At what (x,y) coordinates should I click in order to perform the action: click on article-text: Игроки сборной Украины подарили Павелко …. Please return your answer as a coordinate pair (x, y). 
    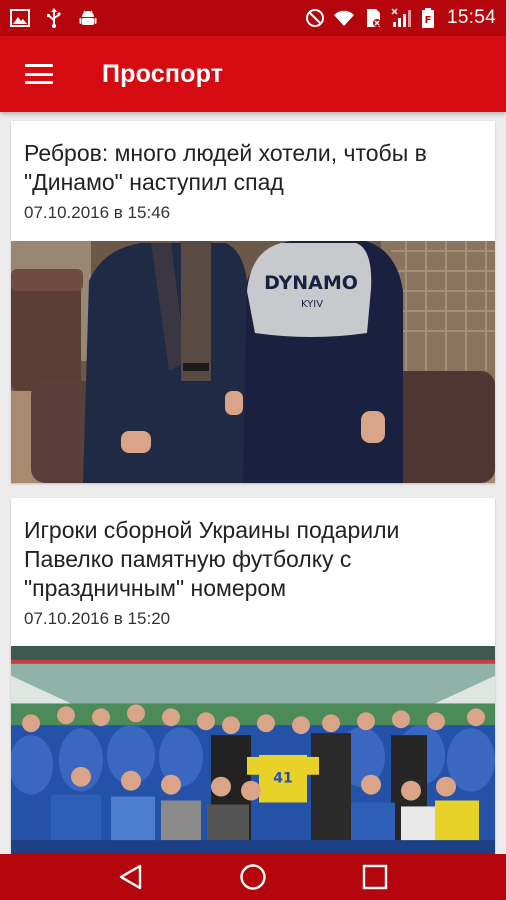
    Looking at the image, I should click on (253, 563).